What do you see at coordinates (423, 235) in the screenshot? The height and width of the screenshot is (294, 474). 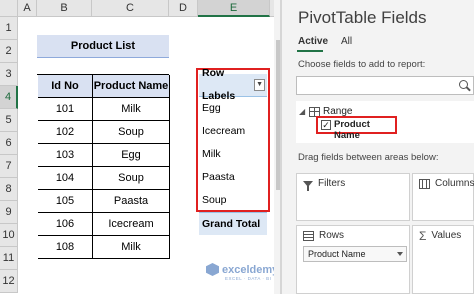 I see `sigma-icon: Σ` at bounding box center [423, 235].